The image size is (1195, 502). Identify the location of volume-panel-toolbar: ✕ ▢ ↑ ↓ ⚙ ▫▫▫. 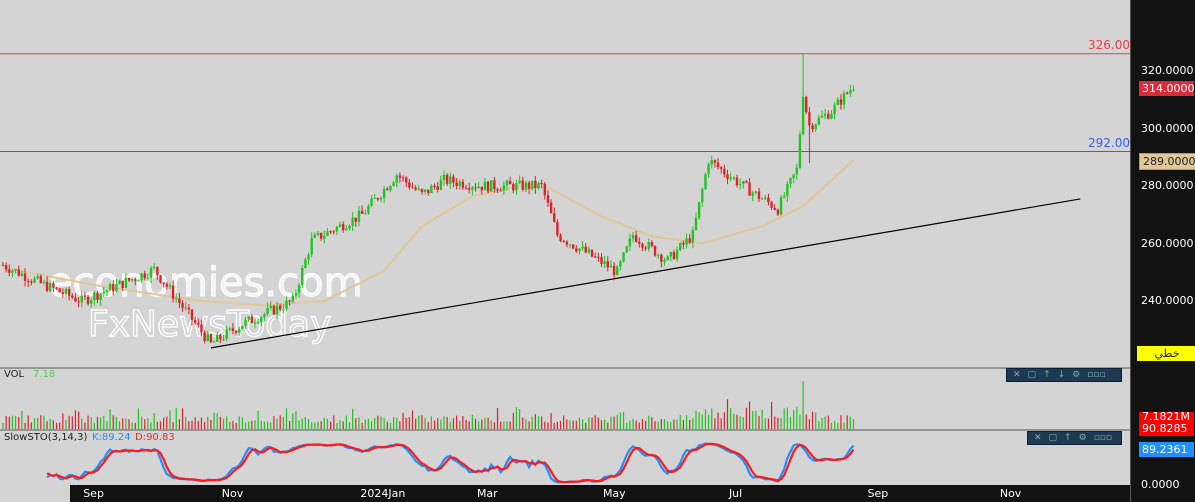
(1064, 375).